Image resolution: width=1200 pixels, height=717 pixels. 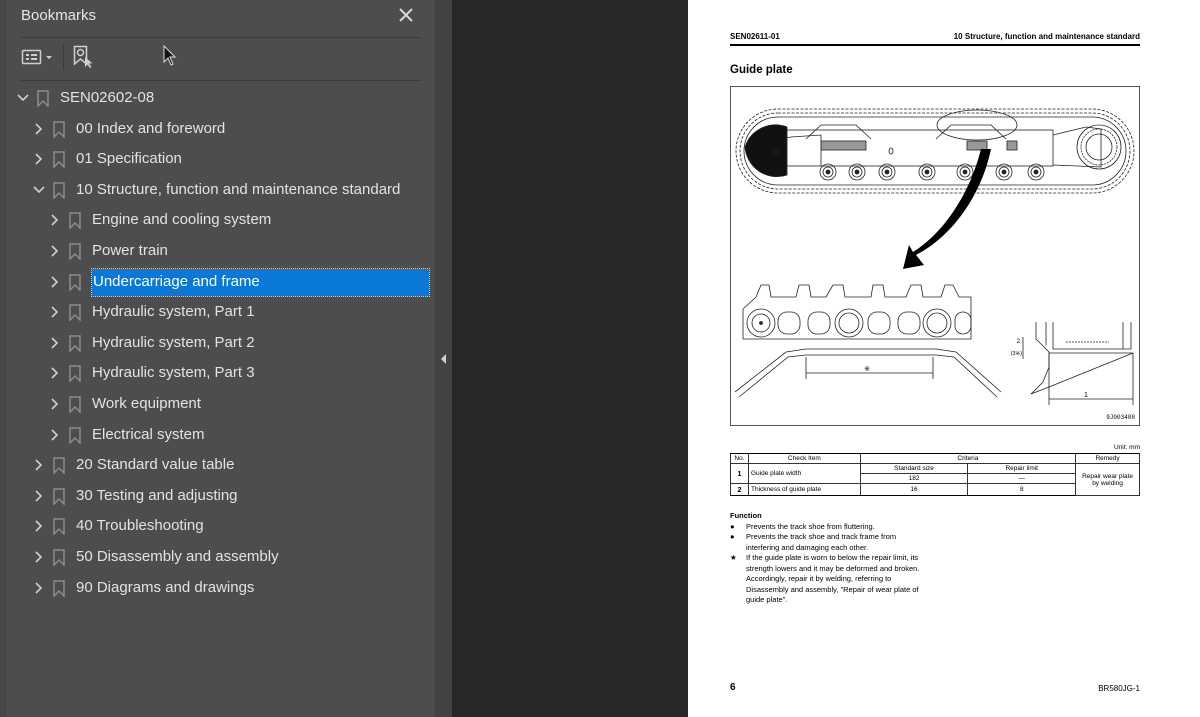 What do you see at coordinates (746, 515) in the screenshot?
I see `function-title: Function` at bounding box center [746, 515].